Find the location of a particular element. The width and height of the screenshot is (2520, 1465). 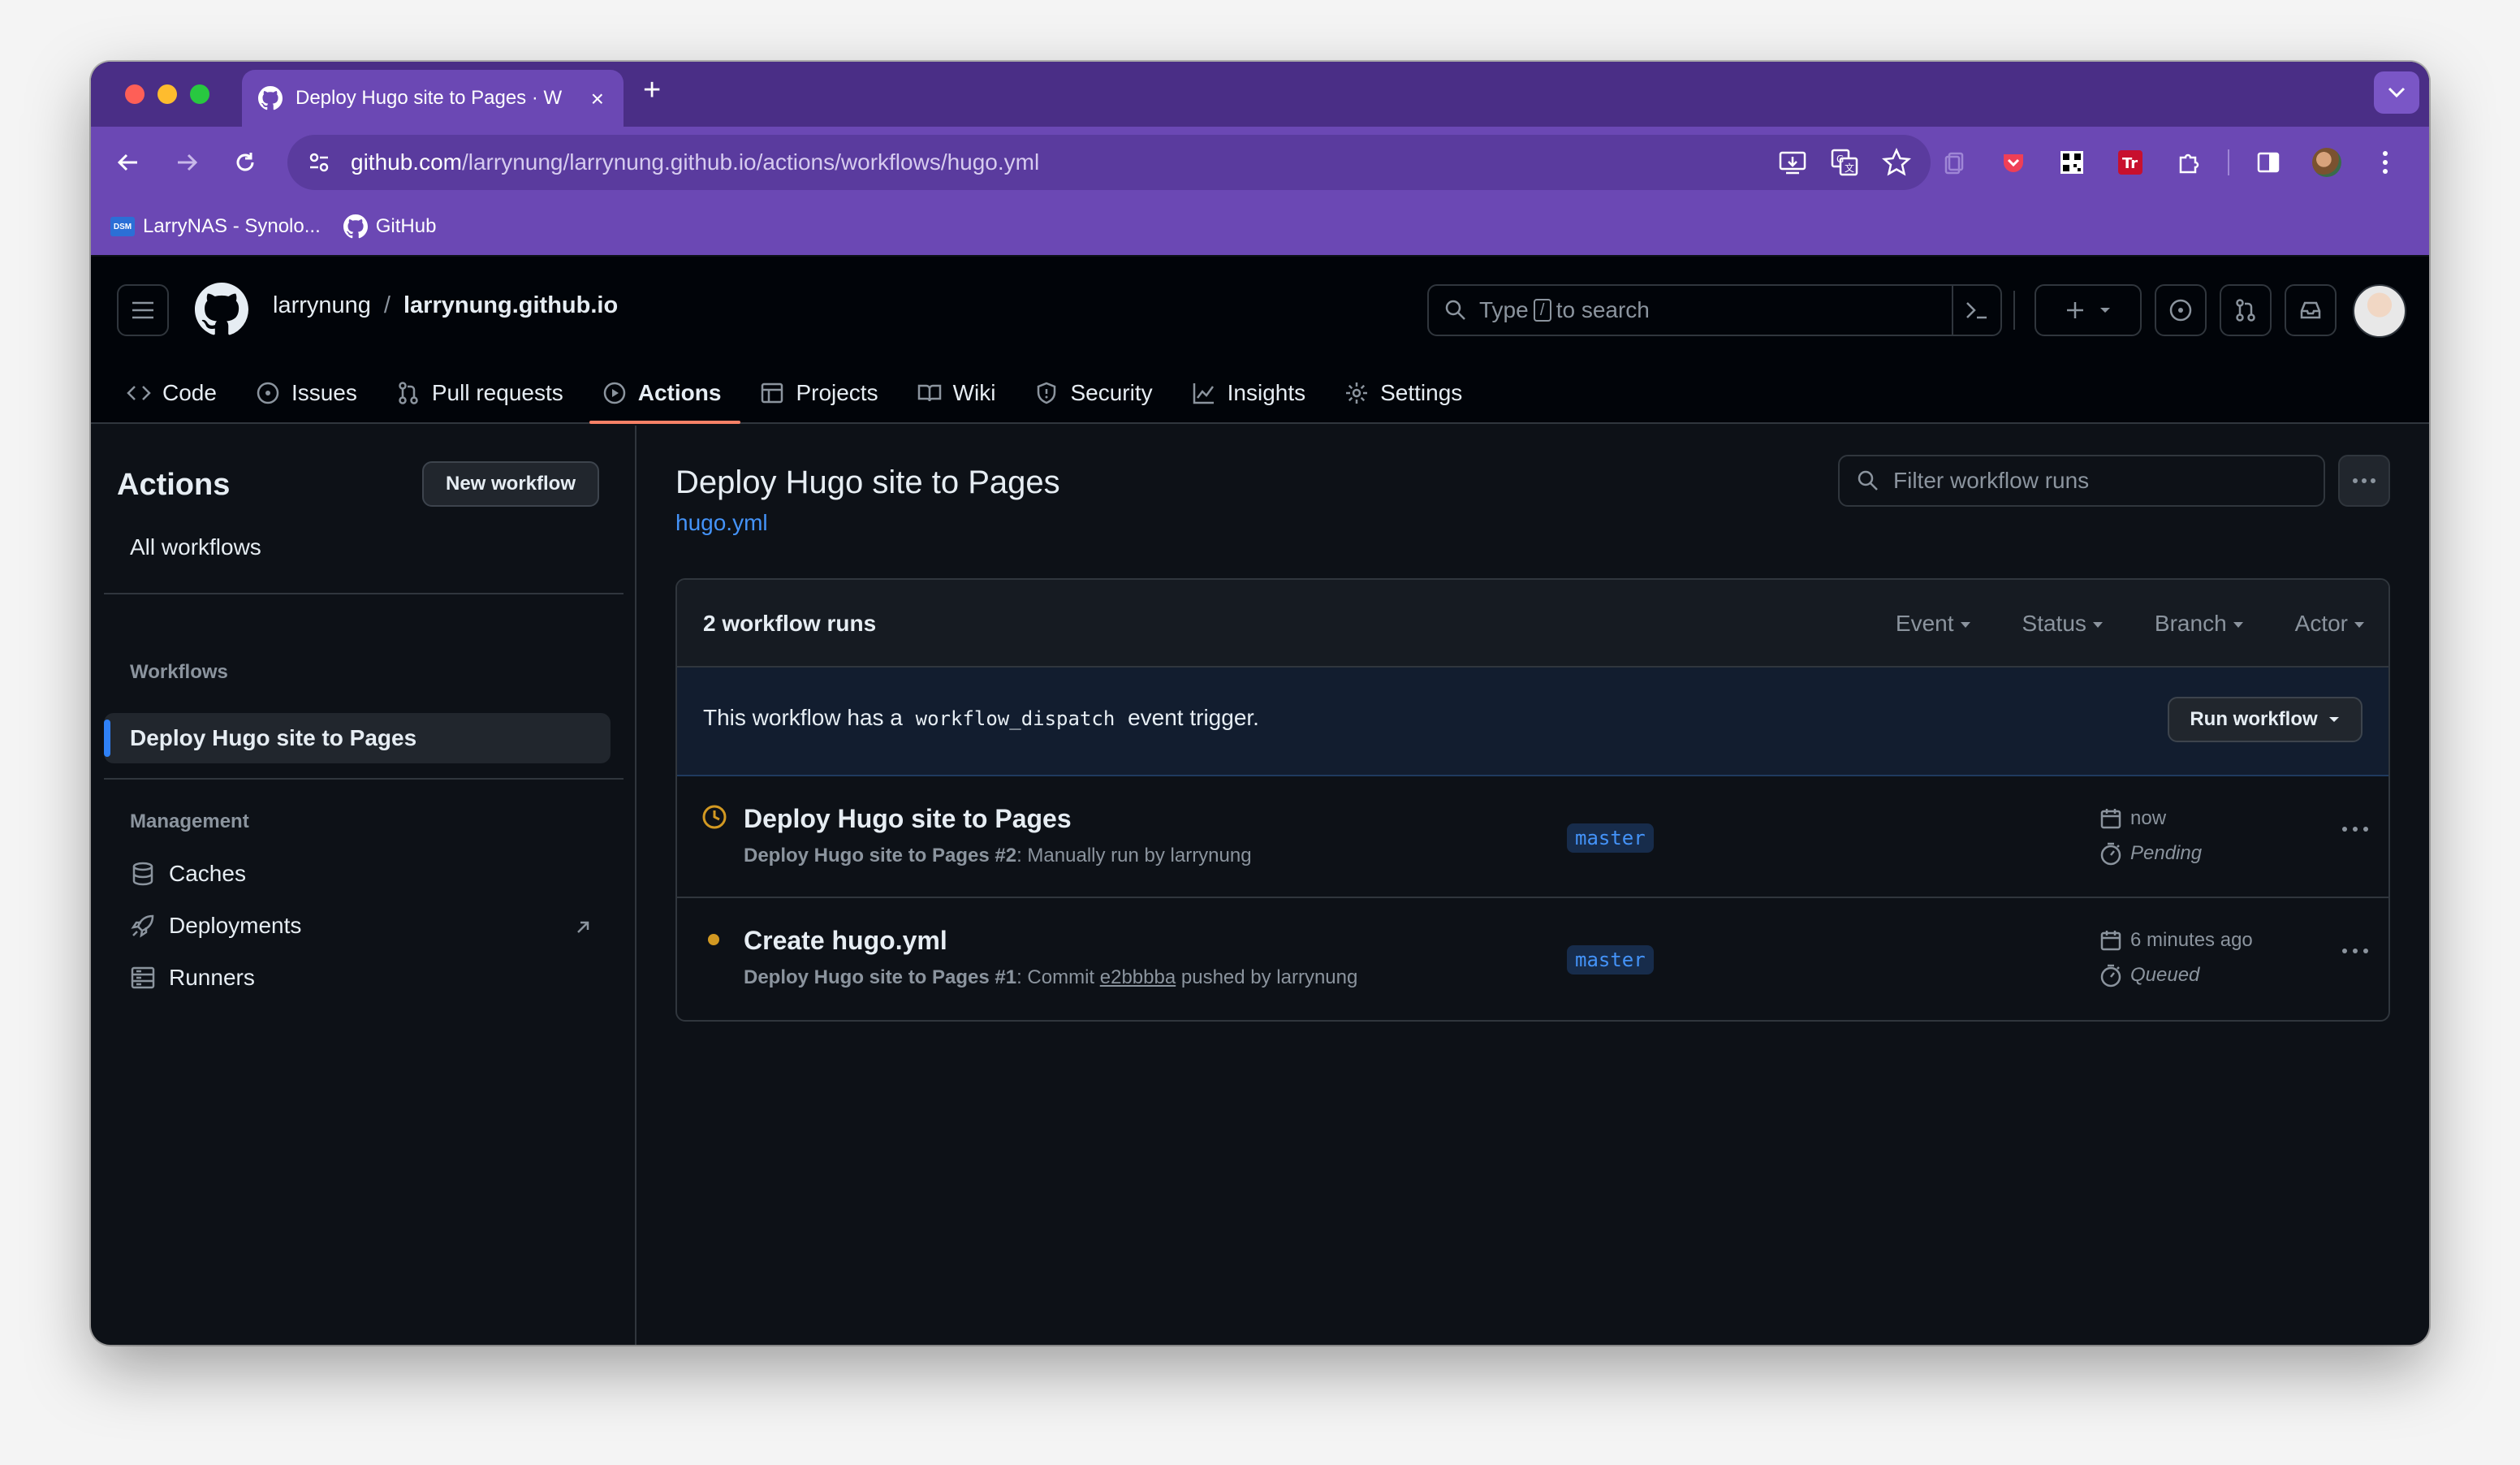

filter-event-dropdown: Event is located at coordinates (1933, 624).